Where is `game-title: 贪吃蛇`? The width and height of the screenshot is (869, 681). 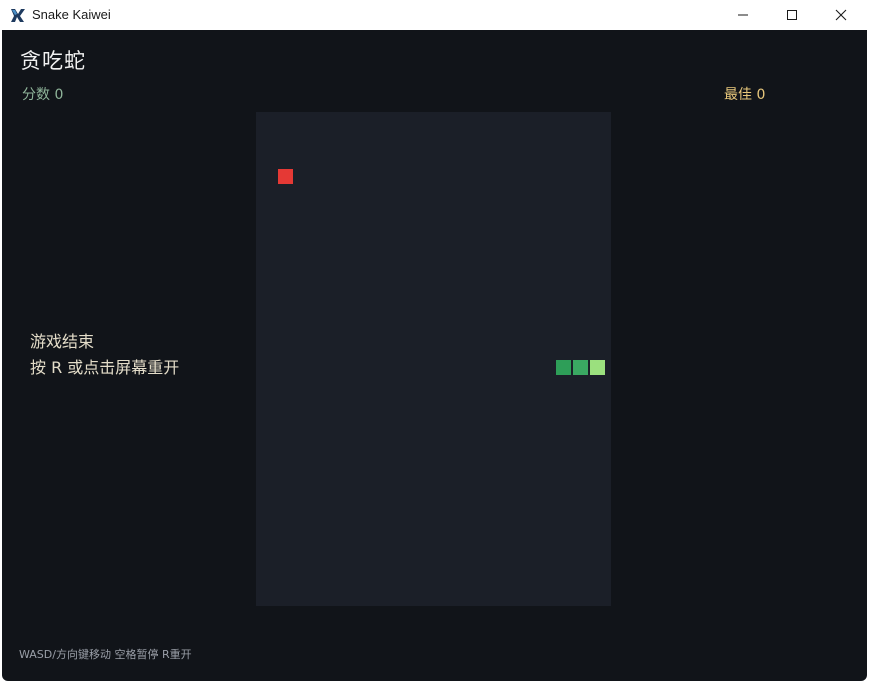 game-title: 贪吃蛇 is located at coordinates (53, 61).